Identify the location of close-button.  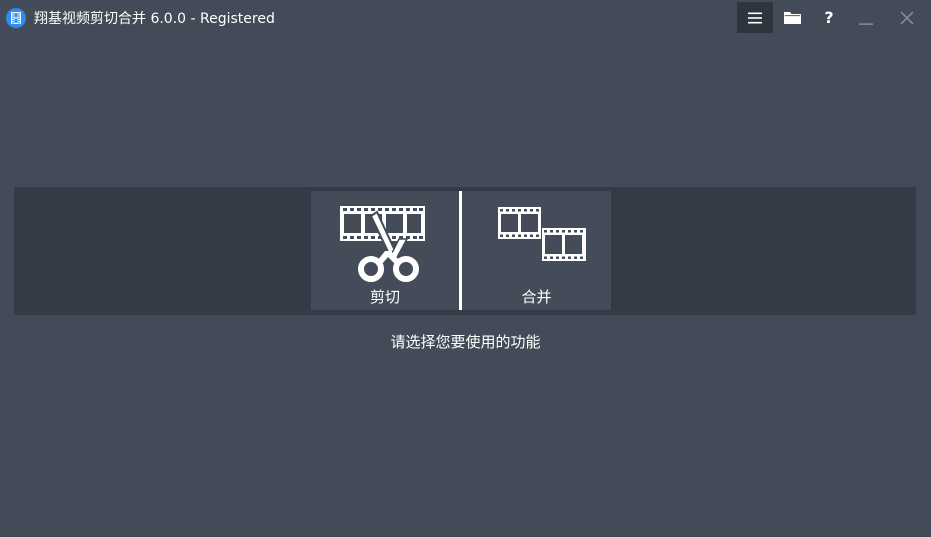
(907, 17).